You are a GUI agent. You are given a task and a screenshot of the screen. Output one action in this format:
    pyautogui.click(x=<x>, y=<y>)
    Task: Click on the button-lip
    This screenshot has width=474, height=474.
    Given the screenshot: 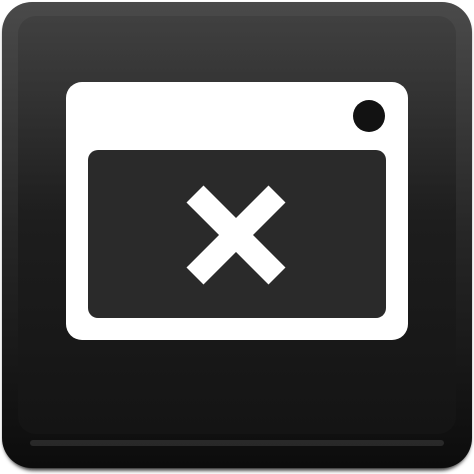 What is the action you would take?
    pyautogui.click(x=237, y=443)
    